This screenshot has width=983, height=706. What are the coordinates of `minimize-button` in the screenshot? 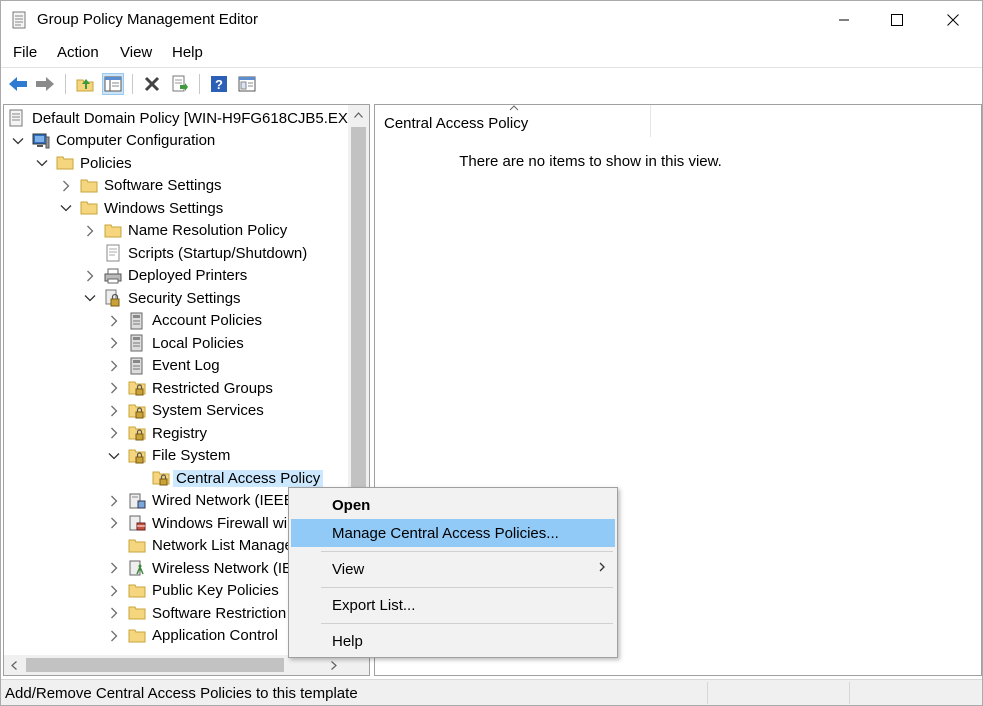 It's located at (844, 20).